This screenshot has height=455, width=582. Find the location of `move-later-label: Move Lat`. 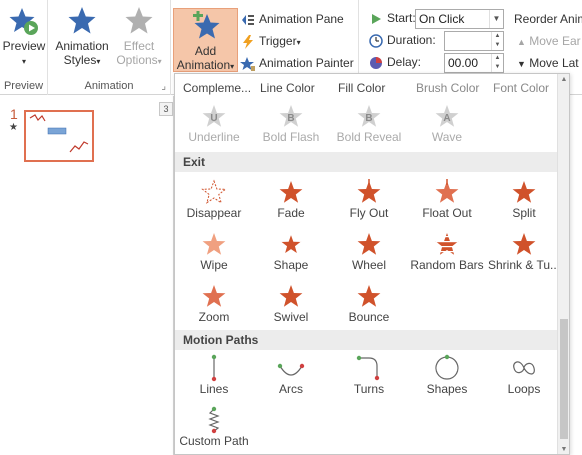

move-later-label: Move Lat is located at coordinates (554, 63).